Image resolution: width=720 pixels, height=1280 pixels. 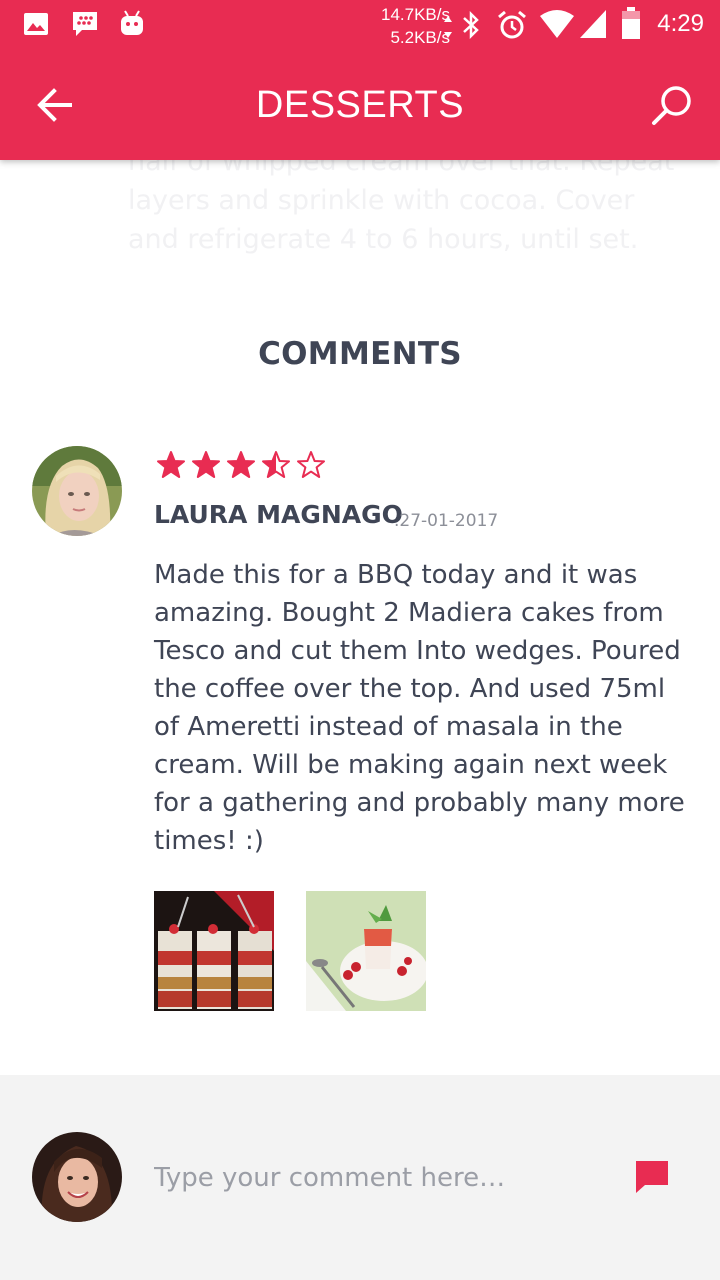 I want to click on clock: 4:29, so click(x=680, y=23).